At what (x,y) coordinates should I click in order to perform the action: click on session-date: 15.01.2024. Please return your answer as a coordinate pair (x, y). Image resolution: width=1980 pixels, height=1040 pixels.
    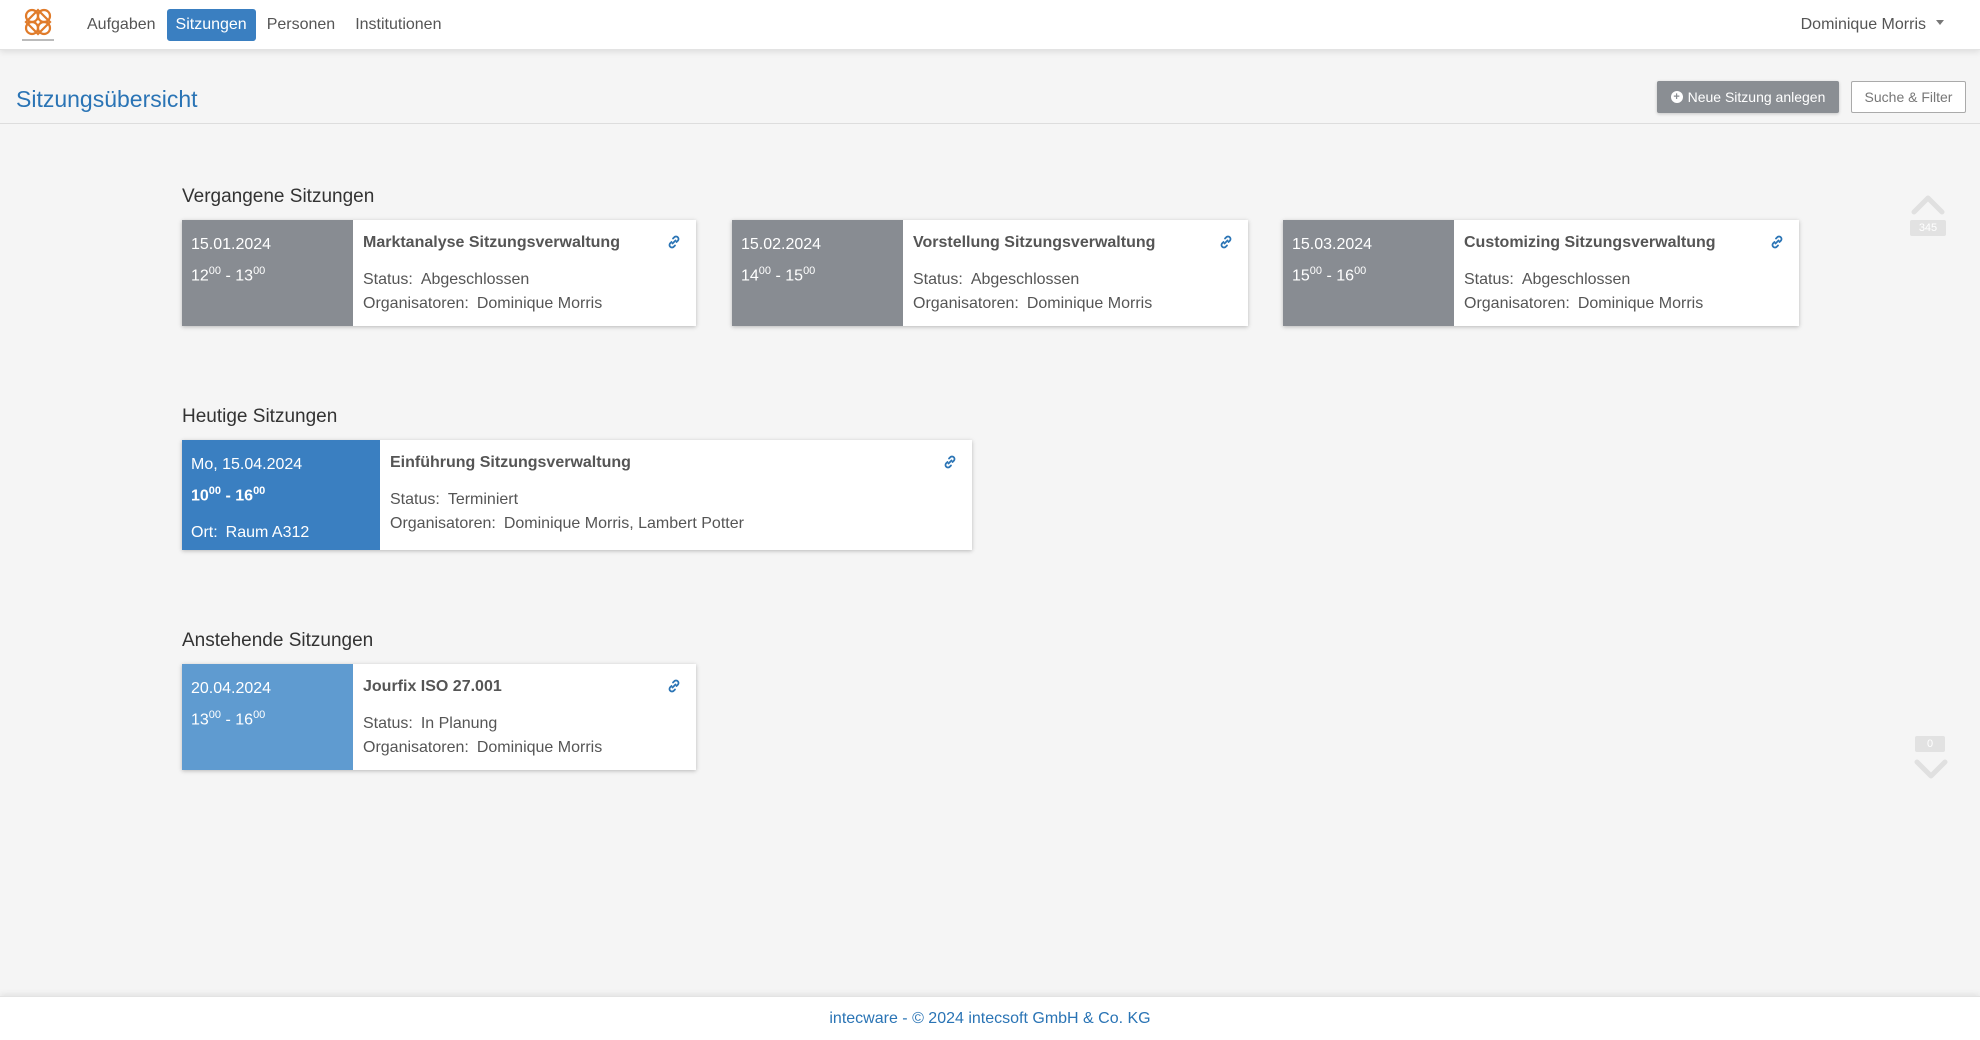
    Looking at the image, I should click on (231, 244).